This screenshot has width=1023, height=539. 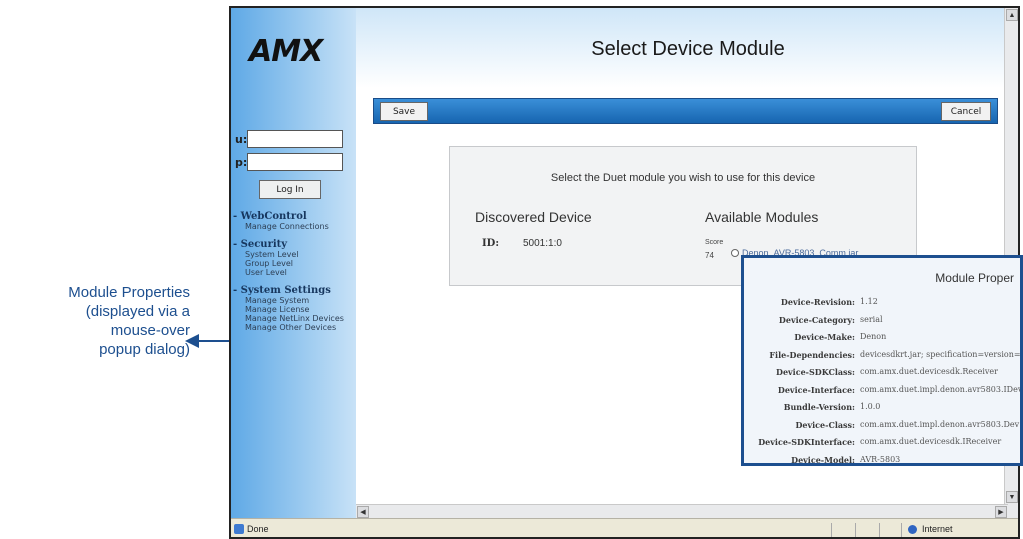 What do you see at coordinates (682, 511) in the screenshot?
I see `horizontal-scrollbar: ◀ ▶` at bounding box center [682, 511].